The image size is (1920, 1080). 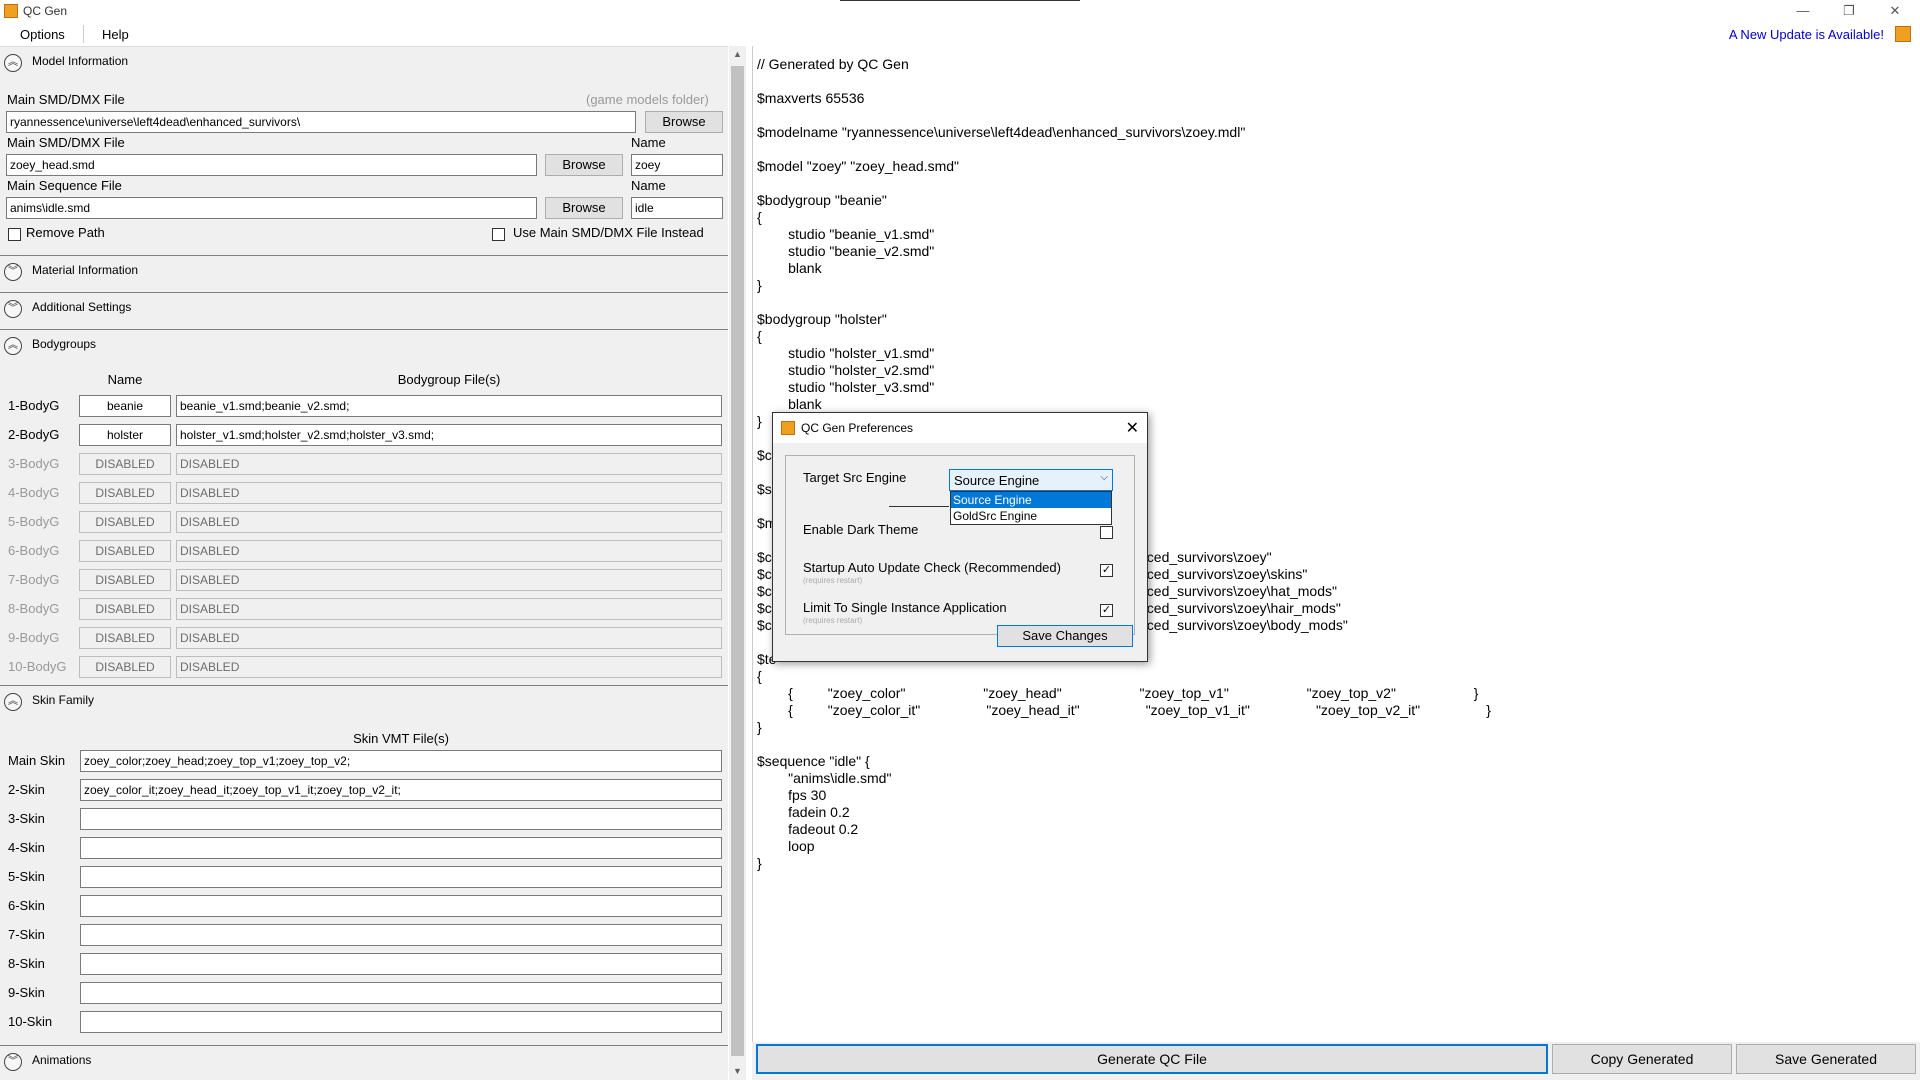 I want to click on editor-line-fragment: nced_survivors\zoey\hair_mods", so click(x=1240, y=608).